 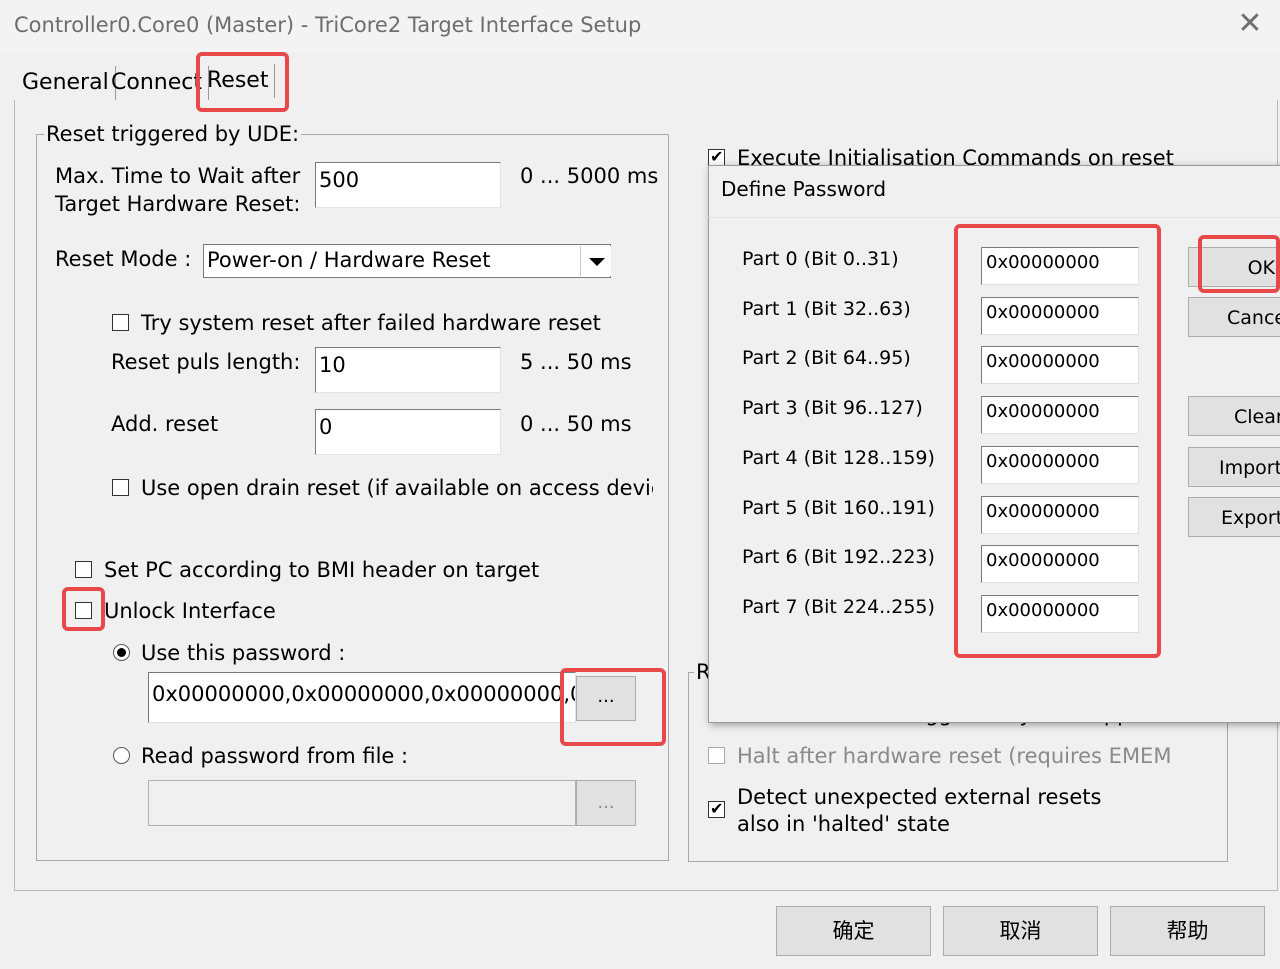 I want to click on password-part-label: Part 5 (Bit 160..191), so click(x=838, y=507).